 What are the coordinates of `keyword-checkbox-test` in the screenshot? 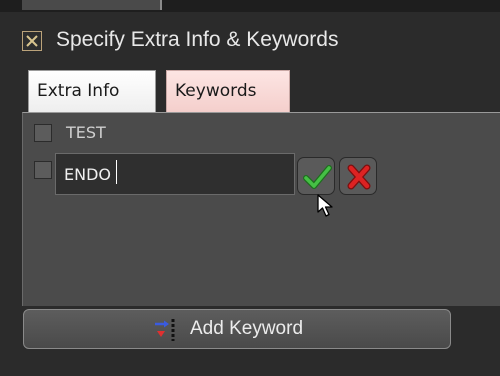 It's located at (43, 133).